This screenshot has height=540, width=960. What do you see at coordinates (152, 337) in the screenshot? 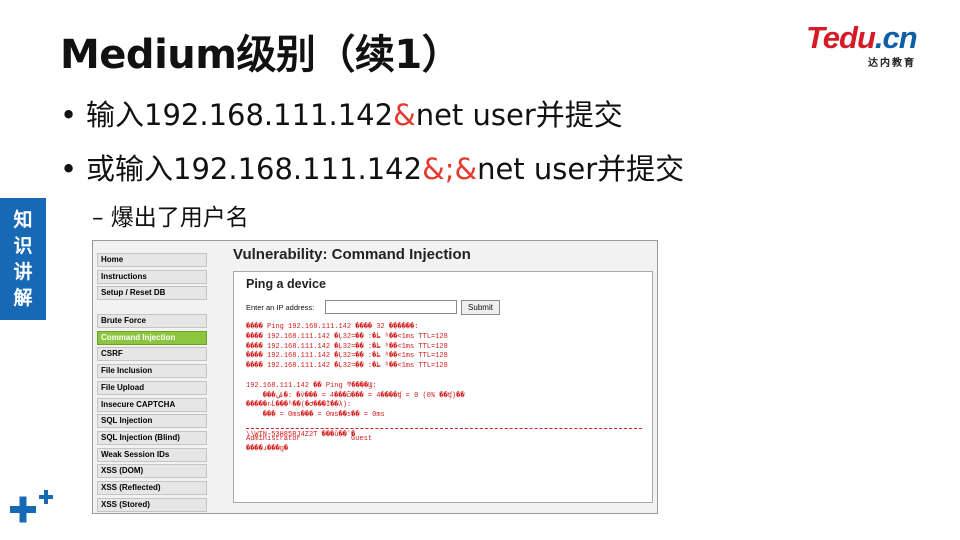
I see `menu-item-command-injection: Command Injection` at bounding box center [152, 337].